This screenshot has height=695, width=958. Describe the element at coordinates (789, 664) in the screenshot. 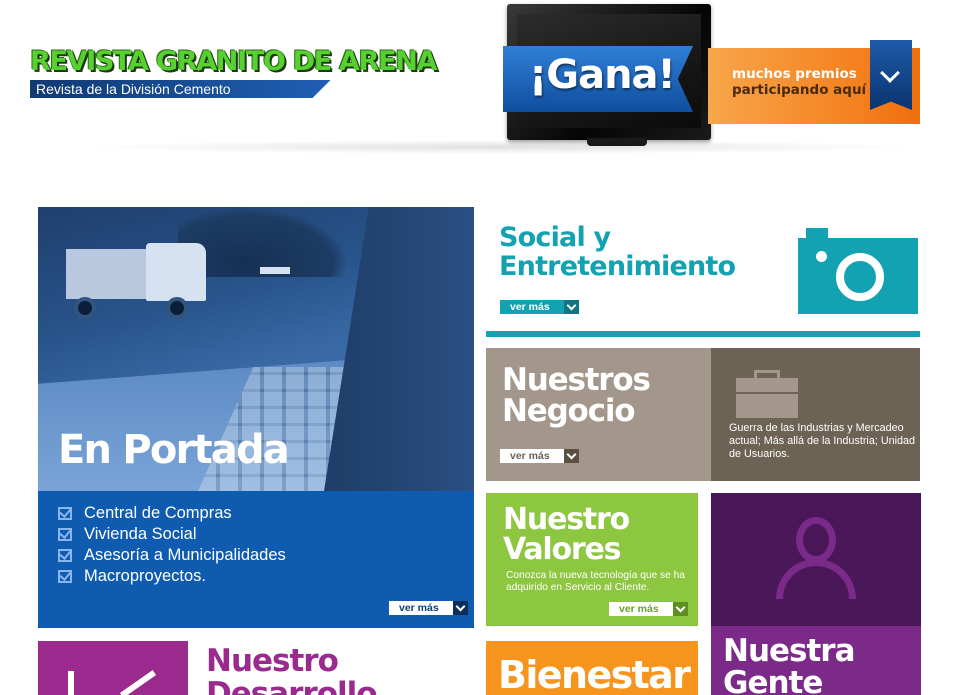

I see `gente-title: Nuestra Gente` at that location.